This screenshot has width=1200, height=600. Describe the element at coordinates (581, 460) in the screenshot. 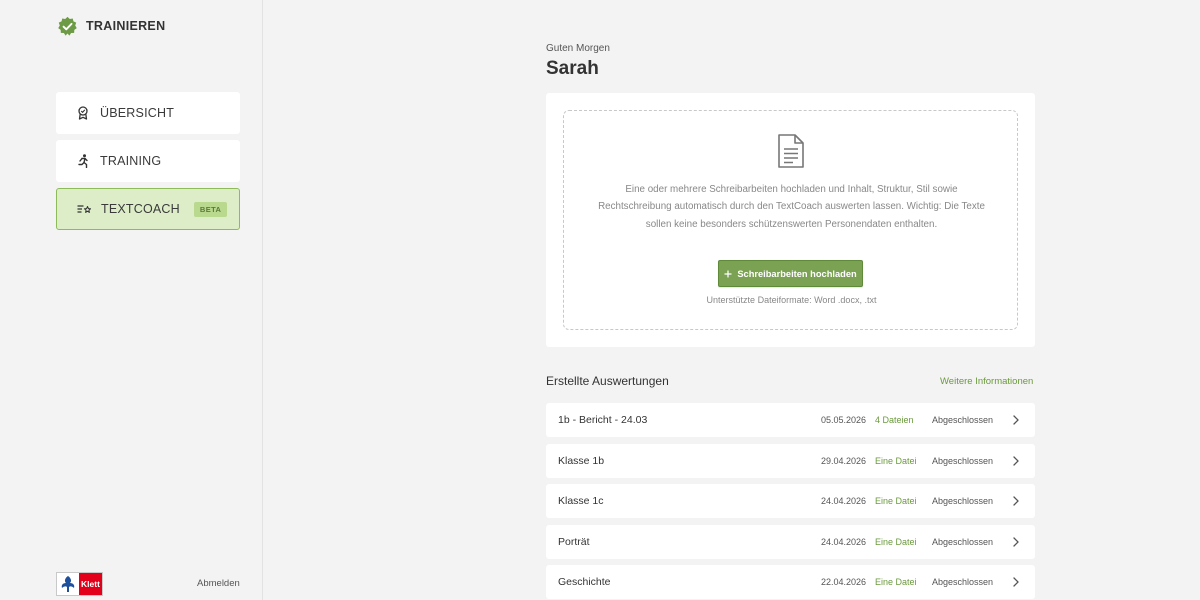

I see `row-name: Klasse 1b` at that location.